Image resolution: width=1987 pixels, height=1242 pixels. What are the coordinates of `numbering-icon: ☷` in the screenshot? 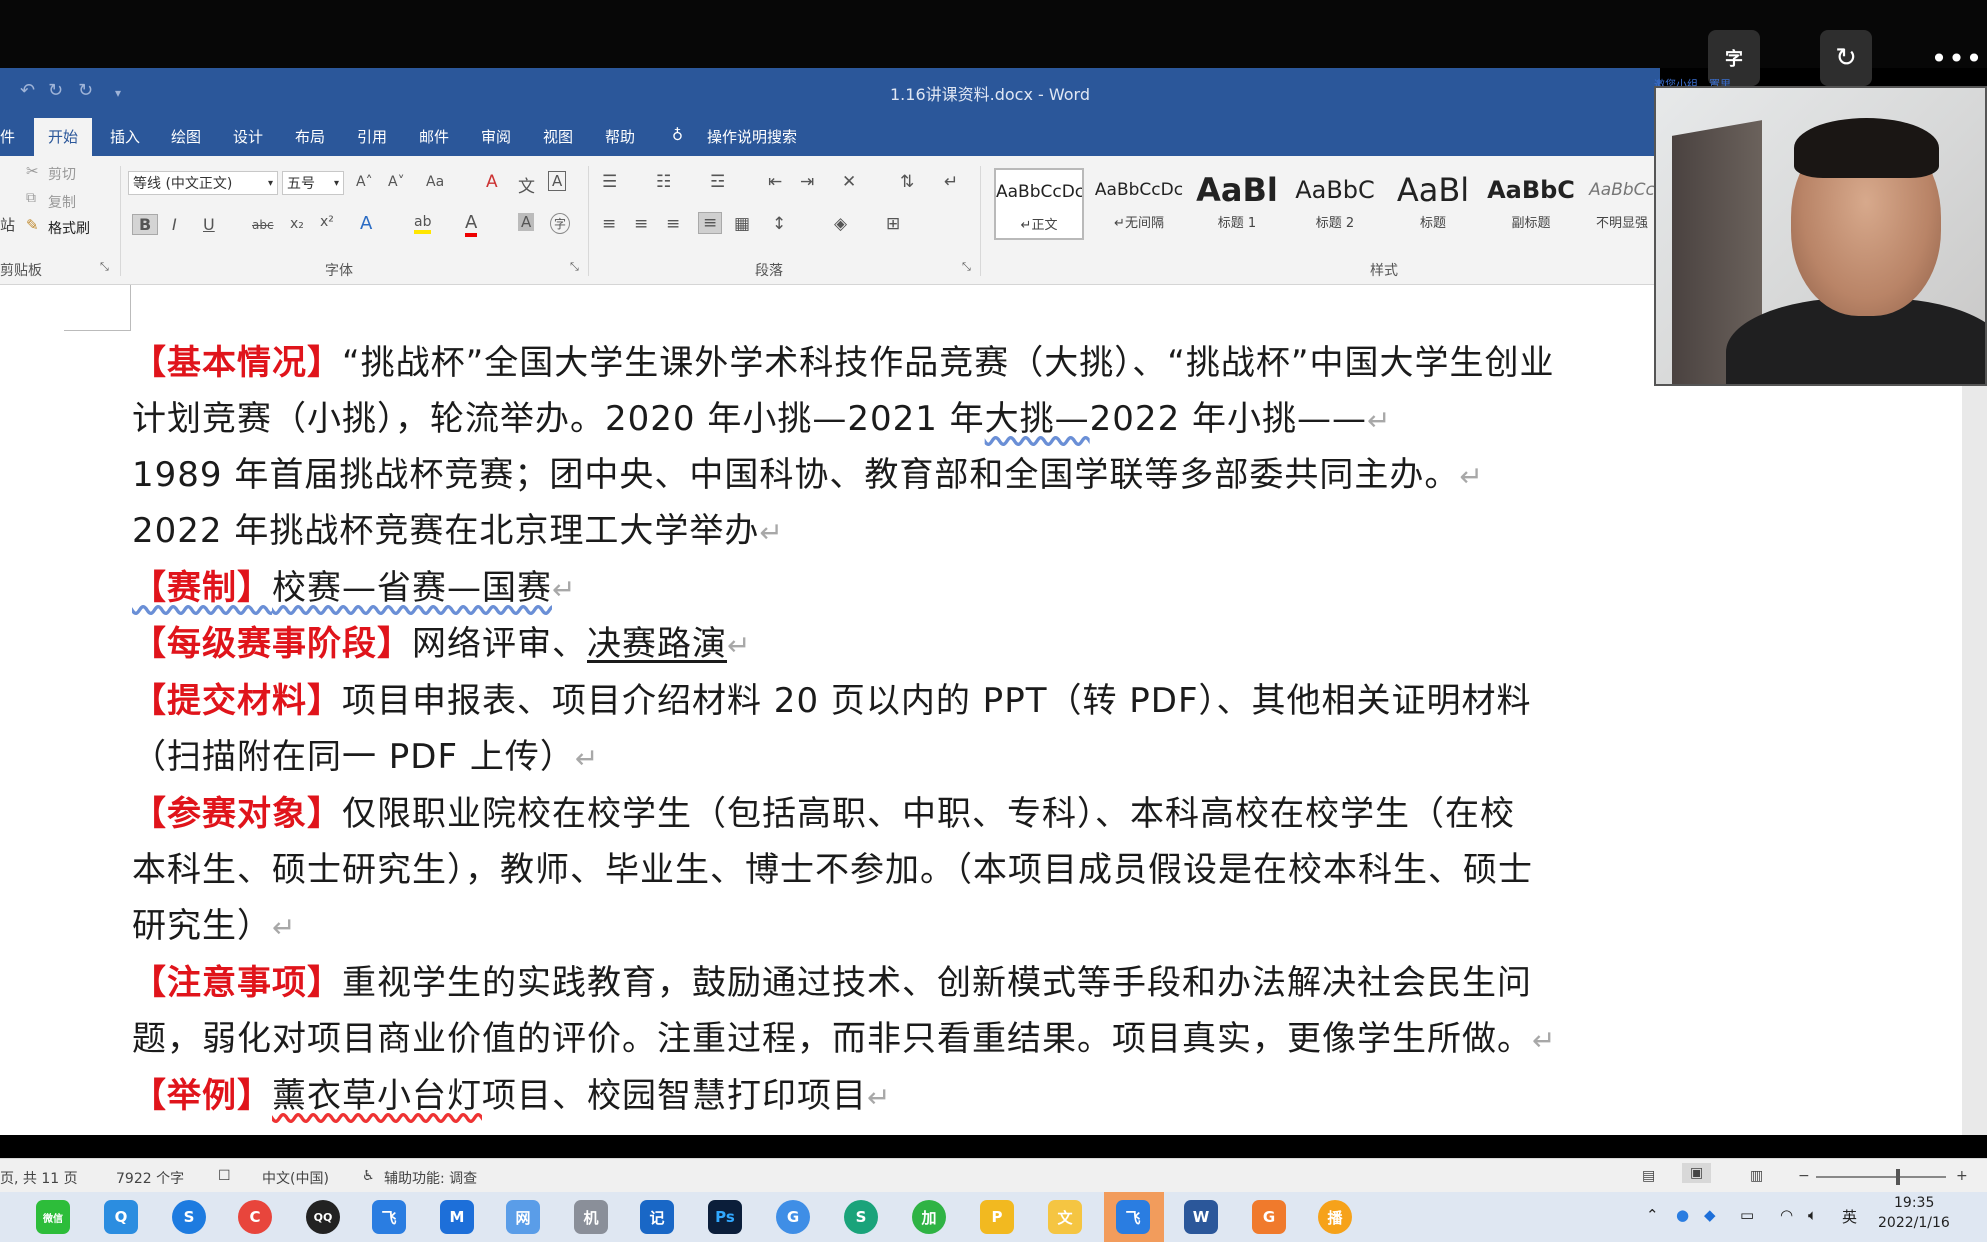 It's located at (663, 182).